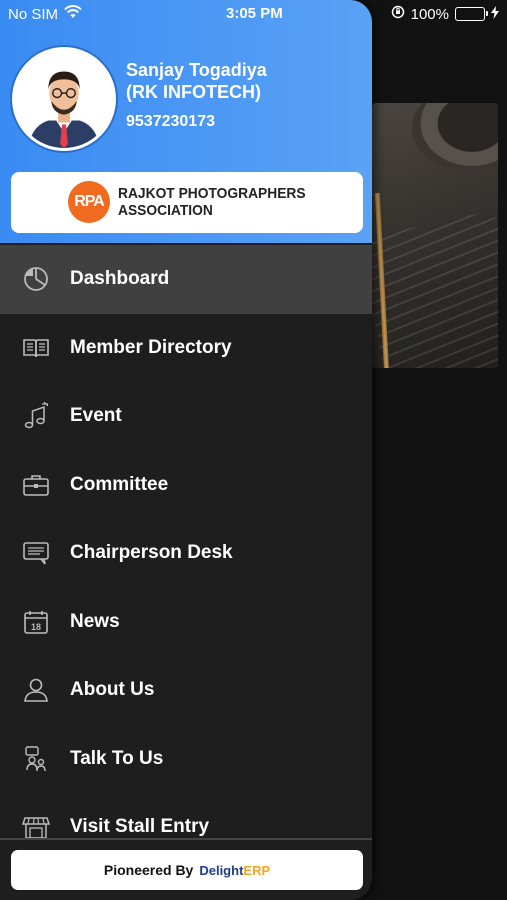 This screenshot has width=507, height=900. I want to click on book-icon, so click(36, 348).